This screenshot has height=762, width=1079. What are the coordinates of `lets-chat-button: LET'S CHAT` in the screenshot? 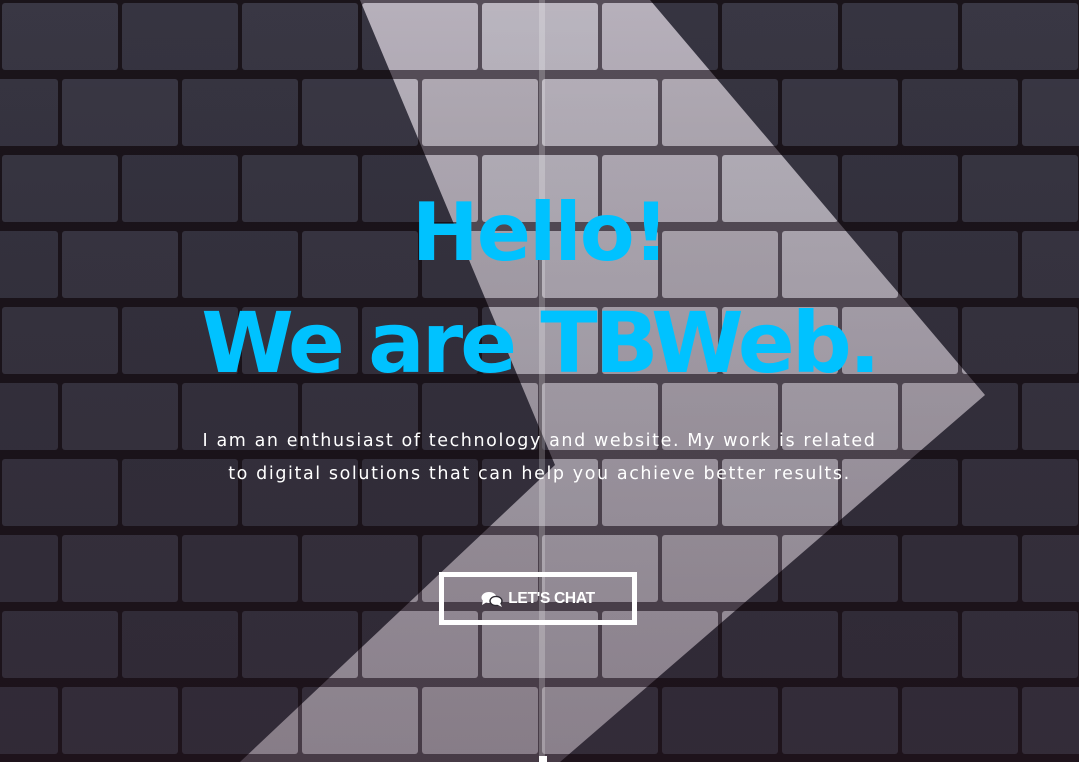 It's located at (538, 598).